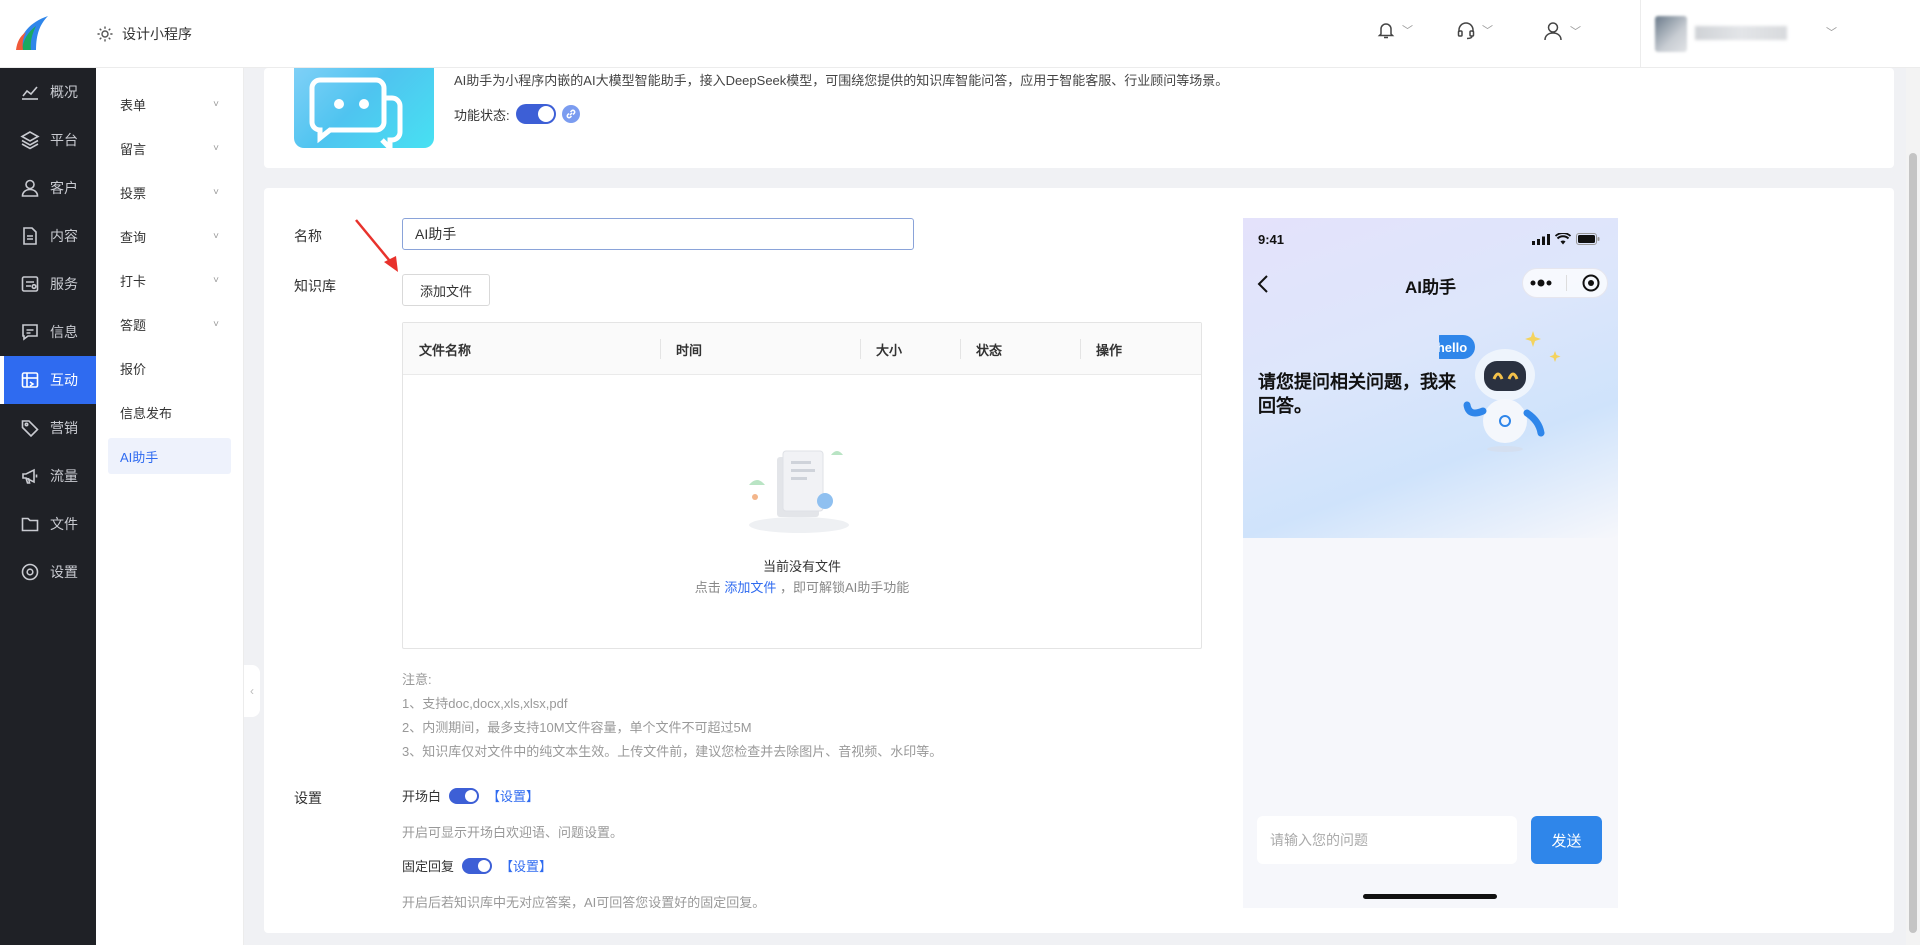 This screenshot has height=945, width=1920. I want to click on subnav-item-guestbook: 留言 ˅, so click(169, 148).